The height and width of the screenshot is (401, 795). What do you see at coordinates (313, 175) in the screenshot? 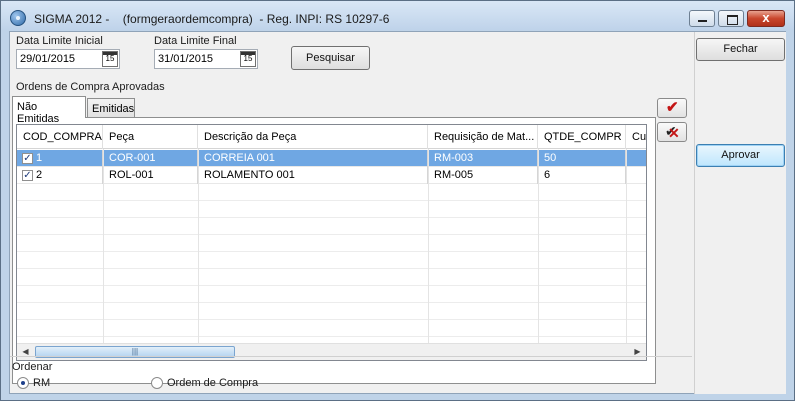
I see `table-cell: ROLAMENTO 001` at bounding box center [313, 175].